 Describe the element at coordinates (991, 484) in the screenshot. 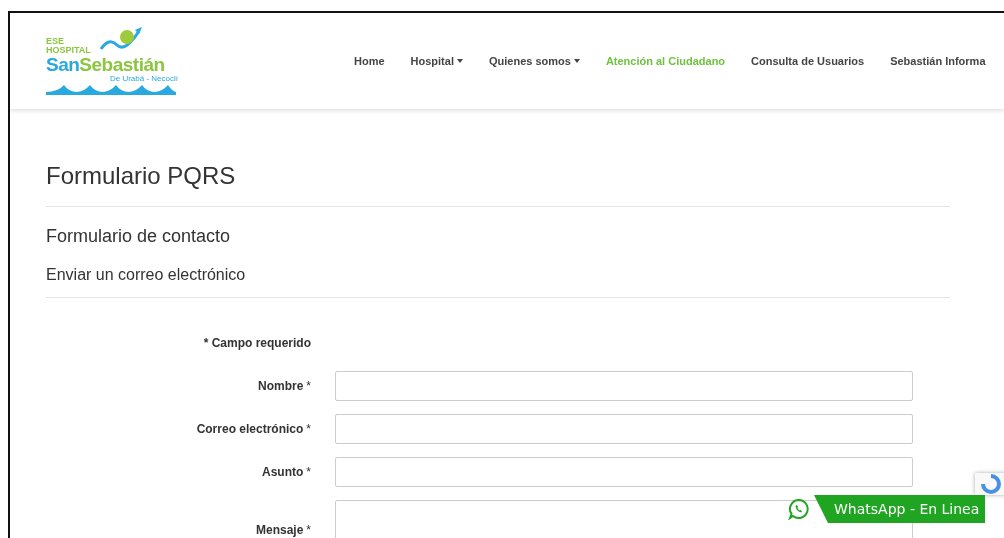

I see `recaptcha-icon` at that location.